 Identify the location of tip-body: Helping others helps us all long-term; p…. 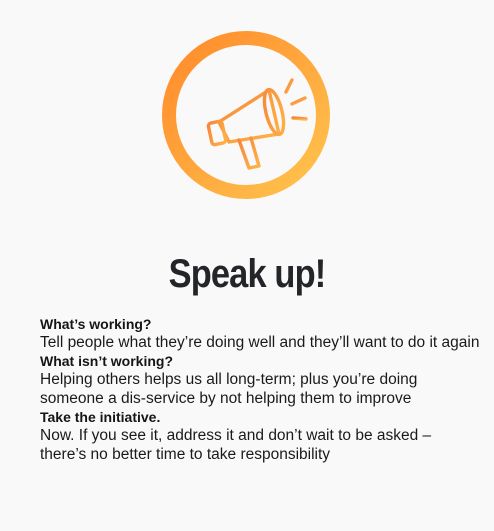
(229, 389).